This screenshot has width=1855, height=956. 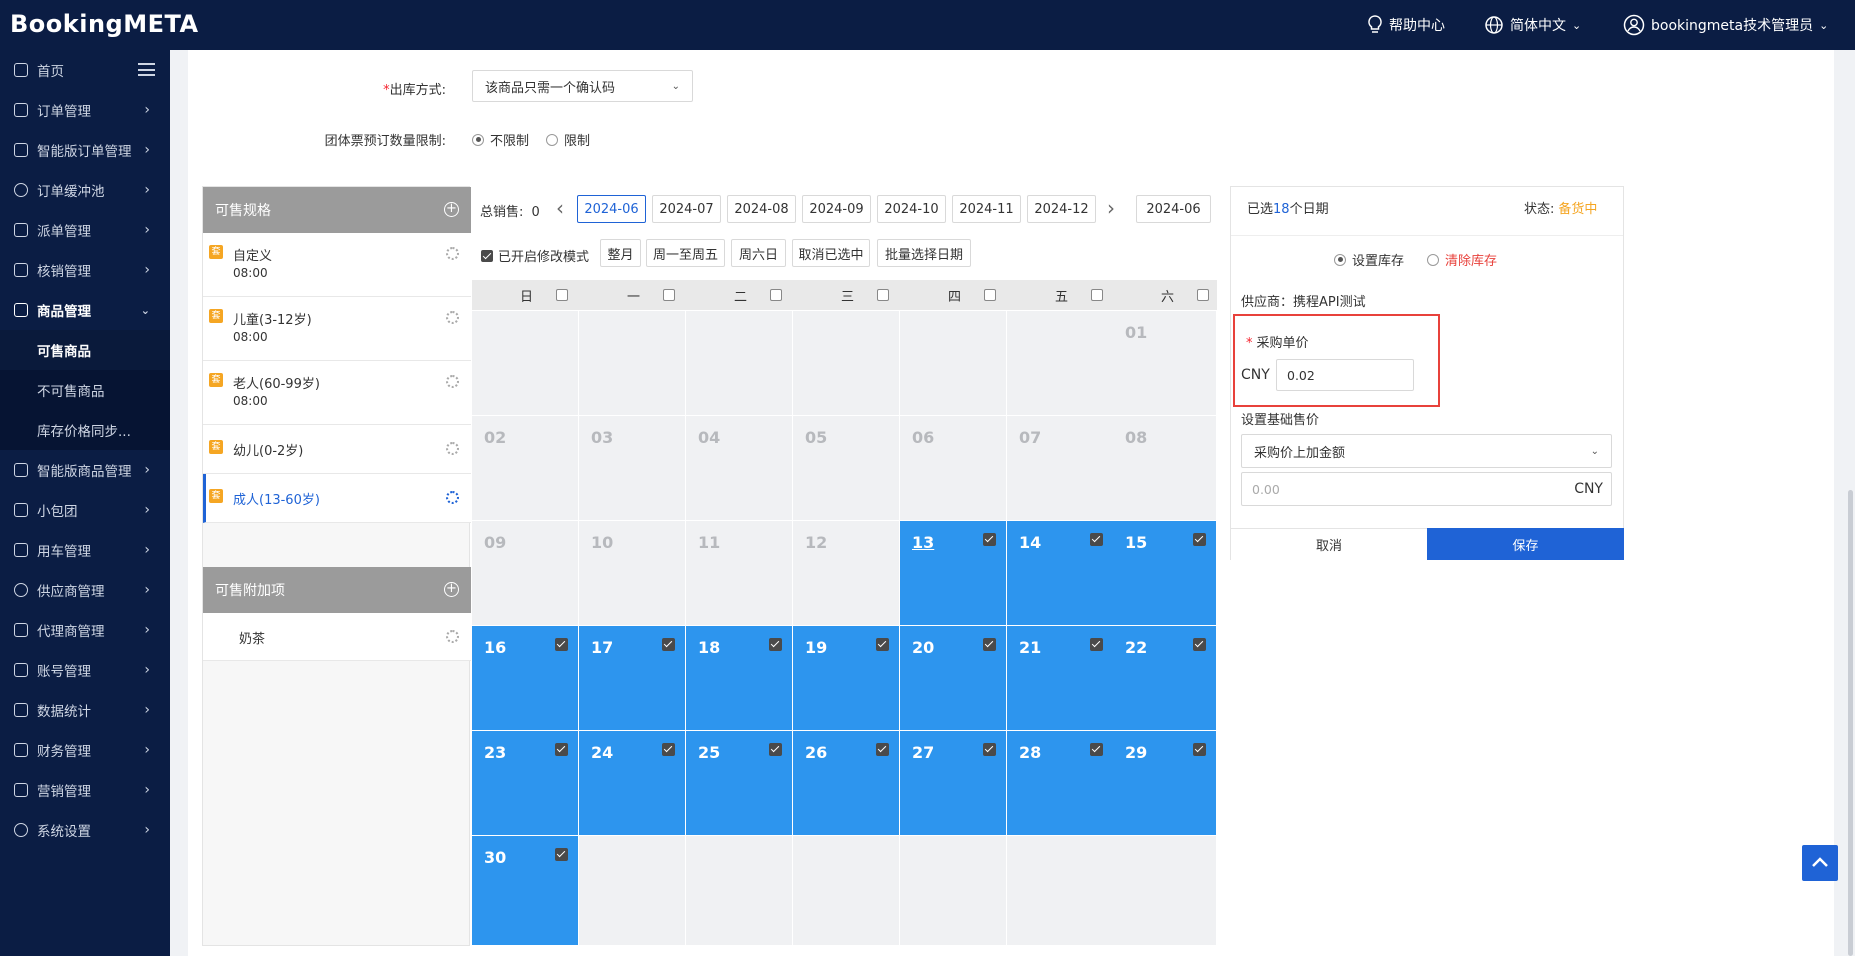 I want to click on spec-item-selected: 套 成人(13-60岁), so click(x=337, y=498).